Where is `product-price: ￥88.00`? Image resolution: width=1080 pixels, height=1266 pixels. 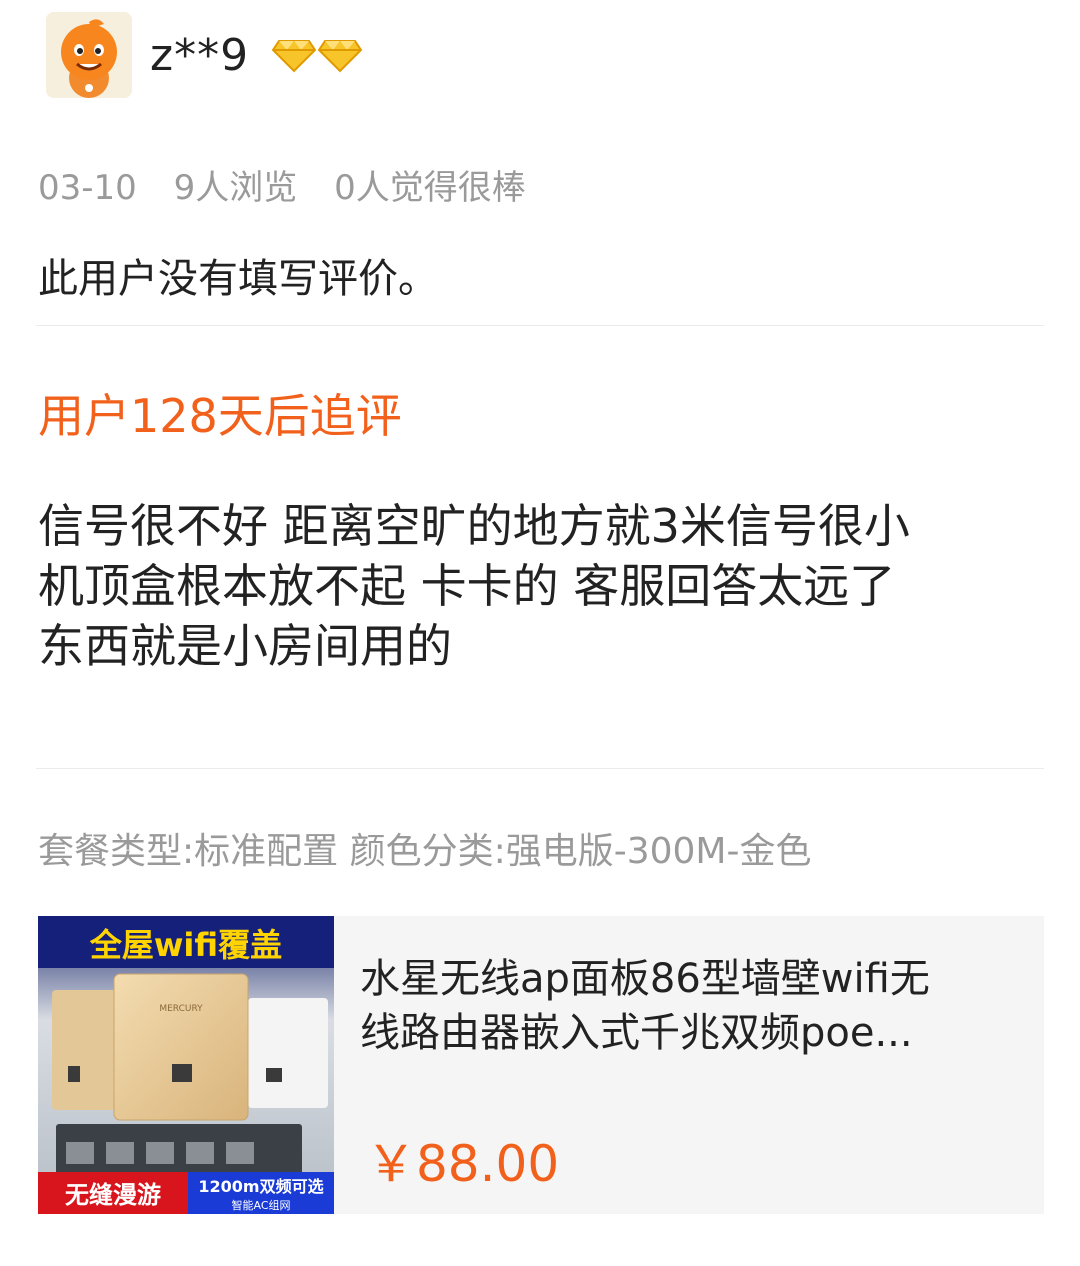 product-price: ￥88.00 is located at coordinates (463, 1164).